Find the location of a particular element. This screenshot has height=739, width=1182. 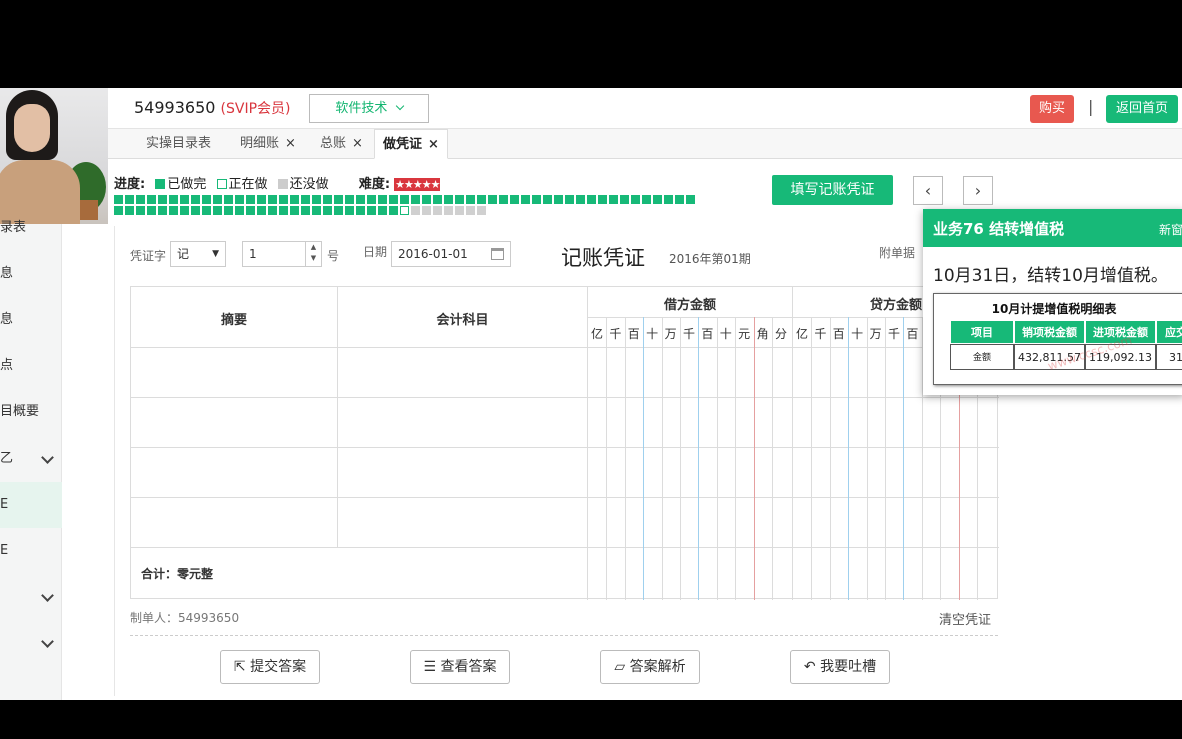

voucher-number-stepper: 1 ▲ ▼ is located at coordinates (282, 254).